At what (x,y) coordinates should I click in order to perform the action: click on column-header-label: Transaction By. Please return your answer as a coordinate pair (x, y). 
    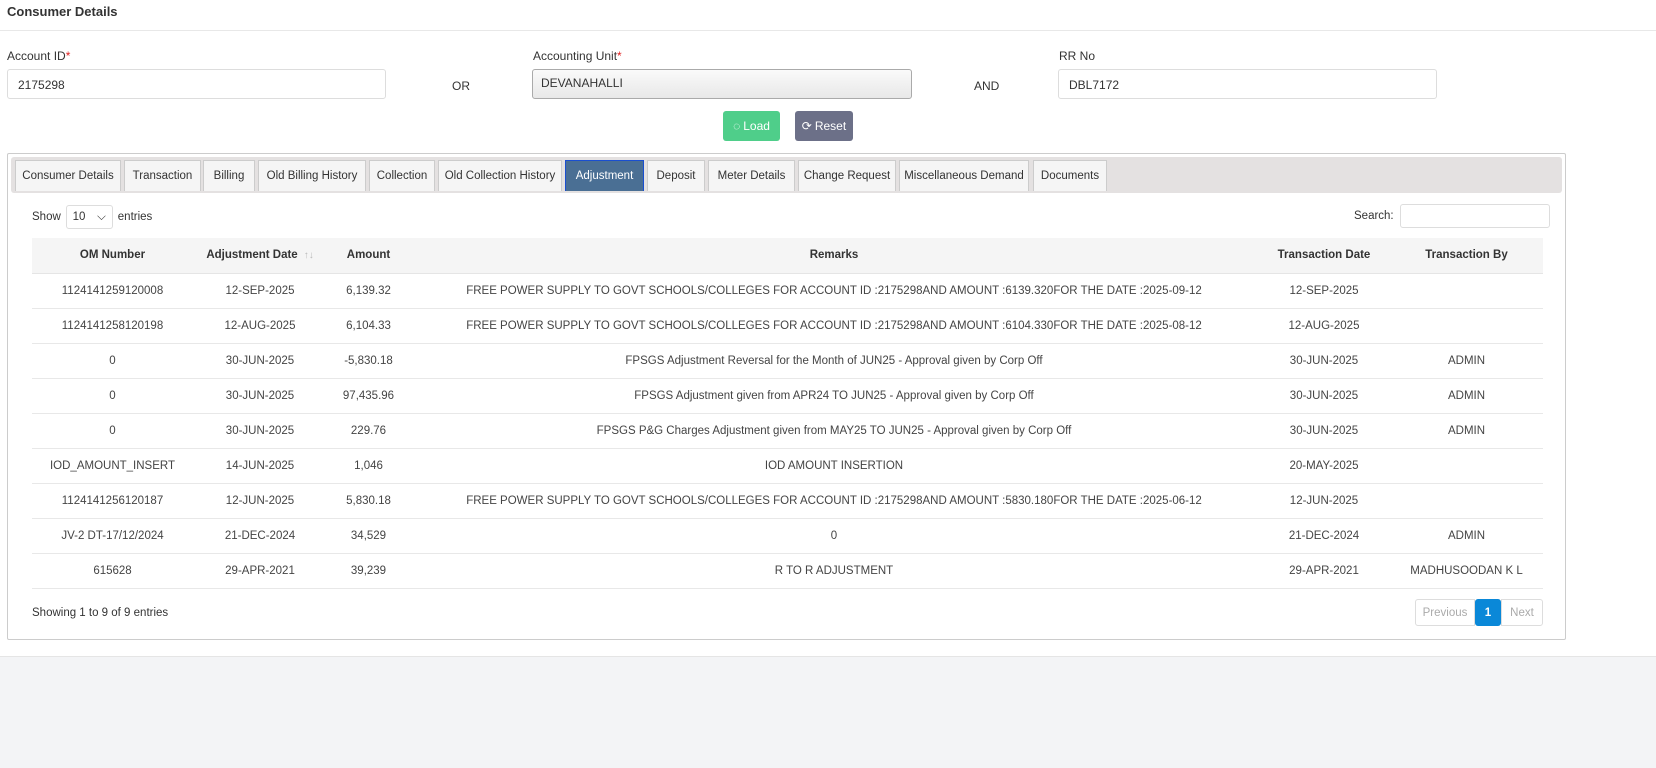
    Looking at the image, I should click on (1466, 255).